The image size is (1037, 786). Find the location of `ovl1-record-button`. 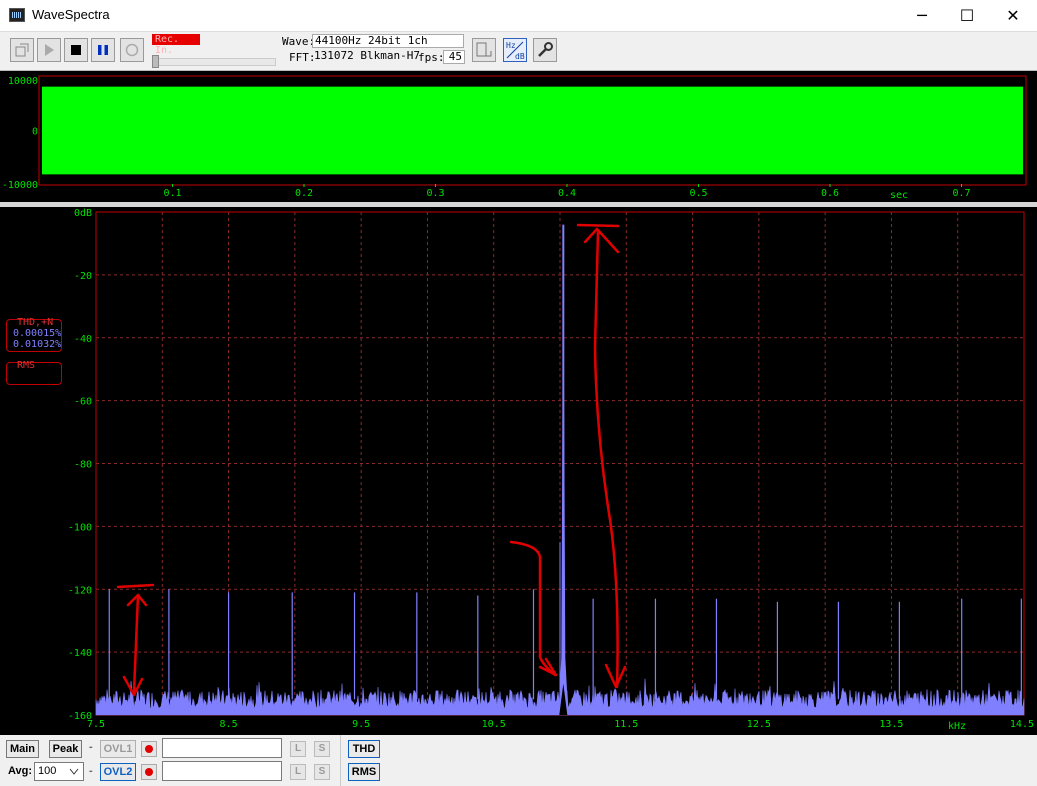

ovl1-record-button is located at coordinates (149, 749).